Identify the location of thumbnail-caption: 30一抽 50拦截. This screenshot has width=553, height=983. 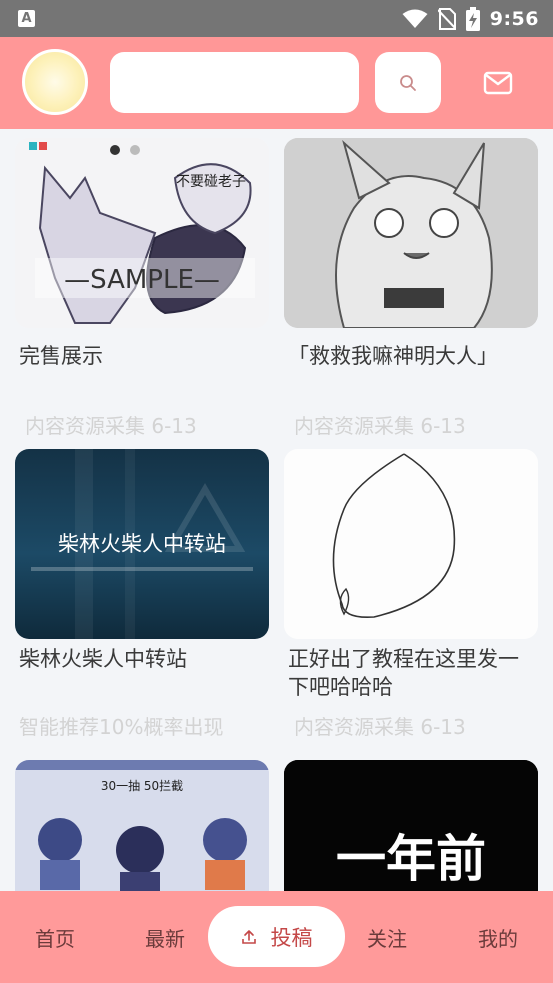
(142, 786).